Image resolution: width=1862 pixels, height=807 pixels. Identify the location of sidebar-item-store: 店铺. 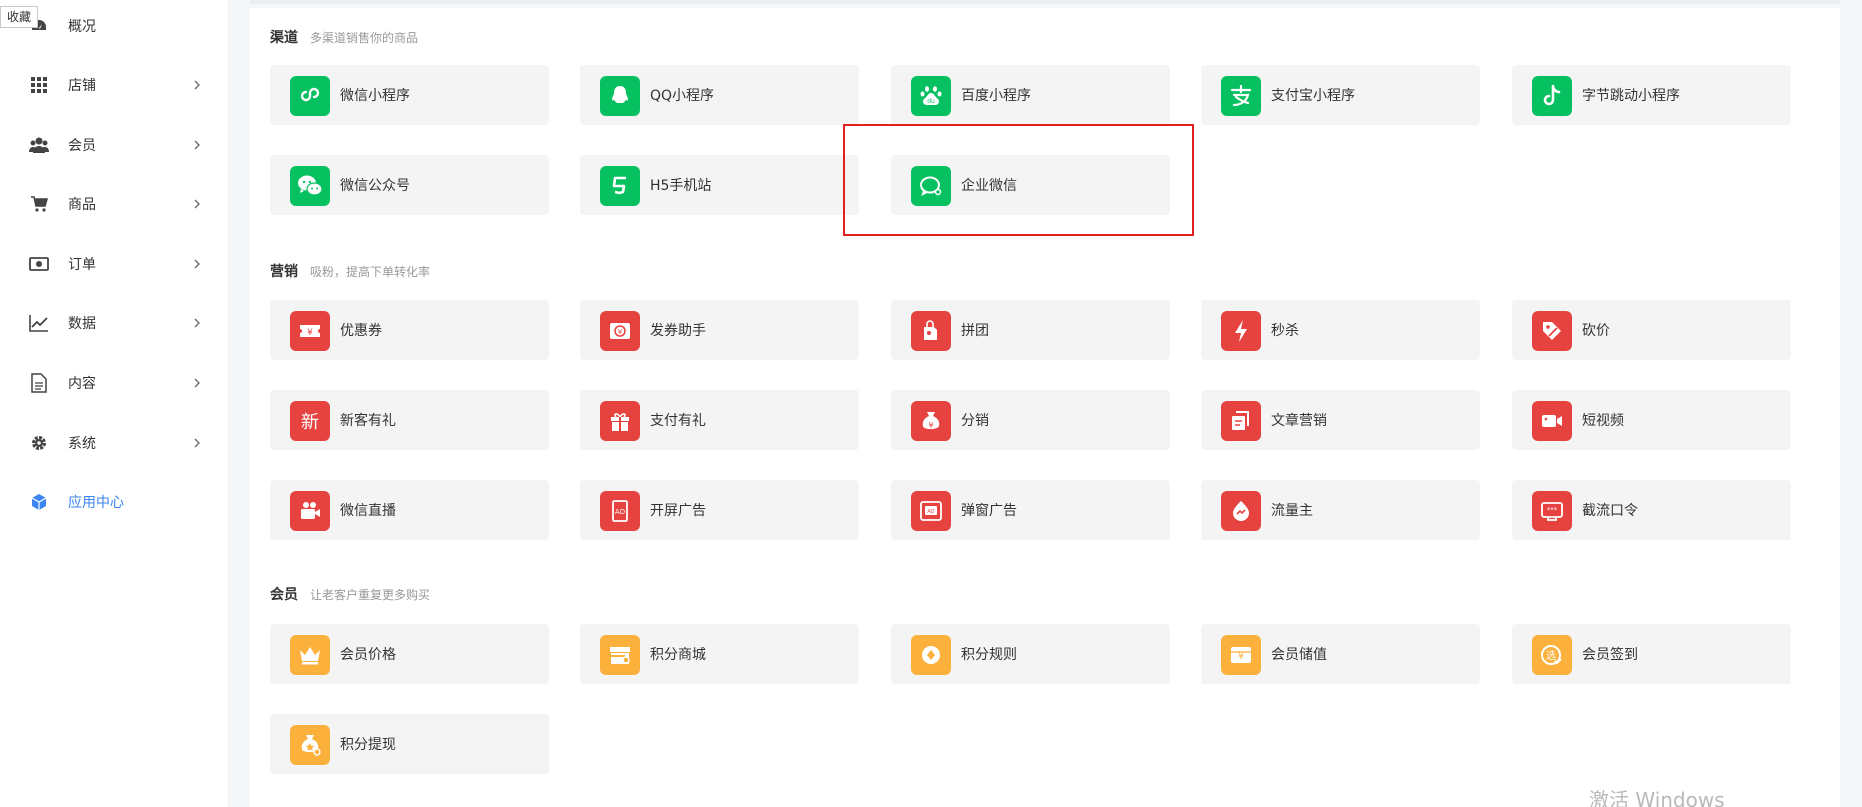
(114, 85).